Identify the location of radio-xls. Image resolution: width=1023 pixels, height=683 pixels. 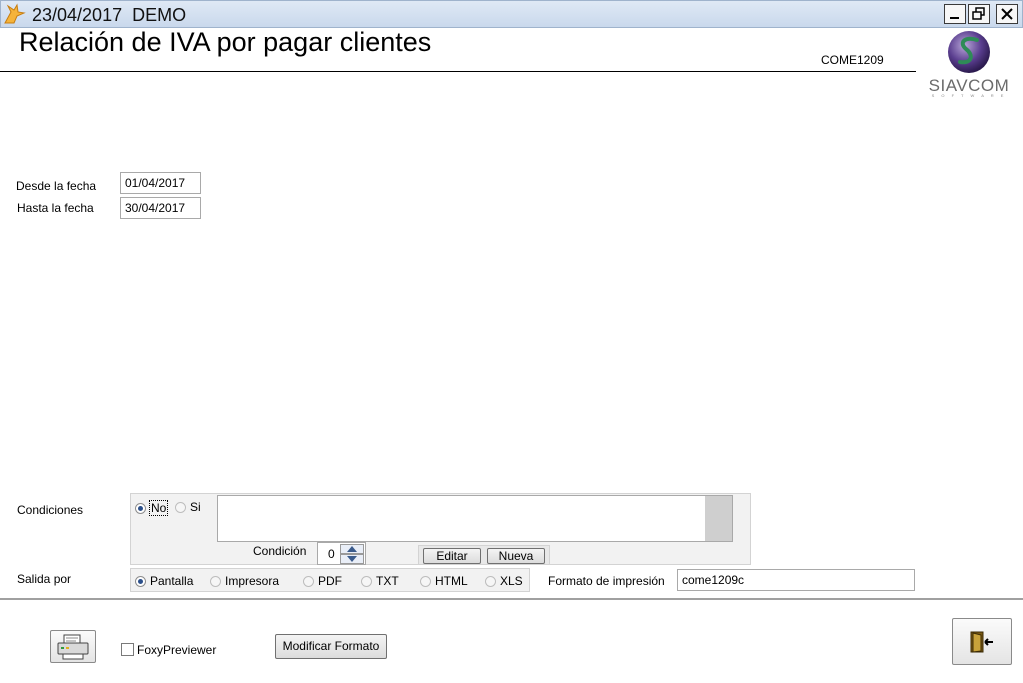
(490, 581).